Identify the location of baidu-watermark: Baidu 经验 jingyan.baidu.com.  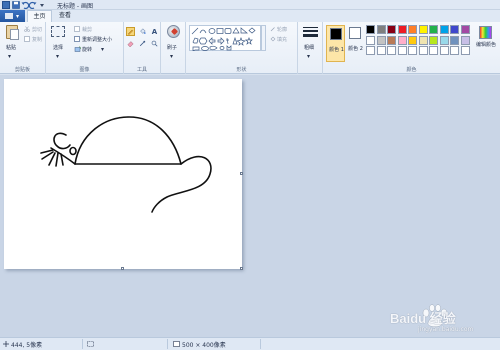
(442, 316).